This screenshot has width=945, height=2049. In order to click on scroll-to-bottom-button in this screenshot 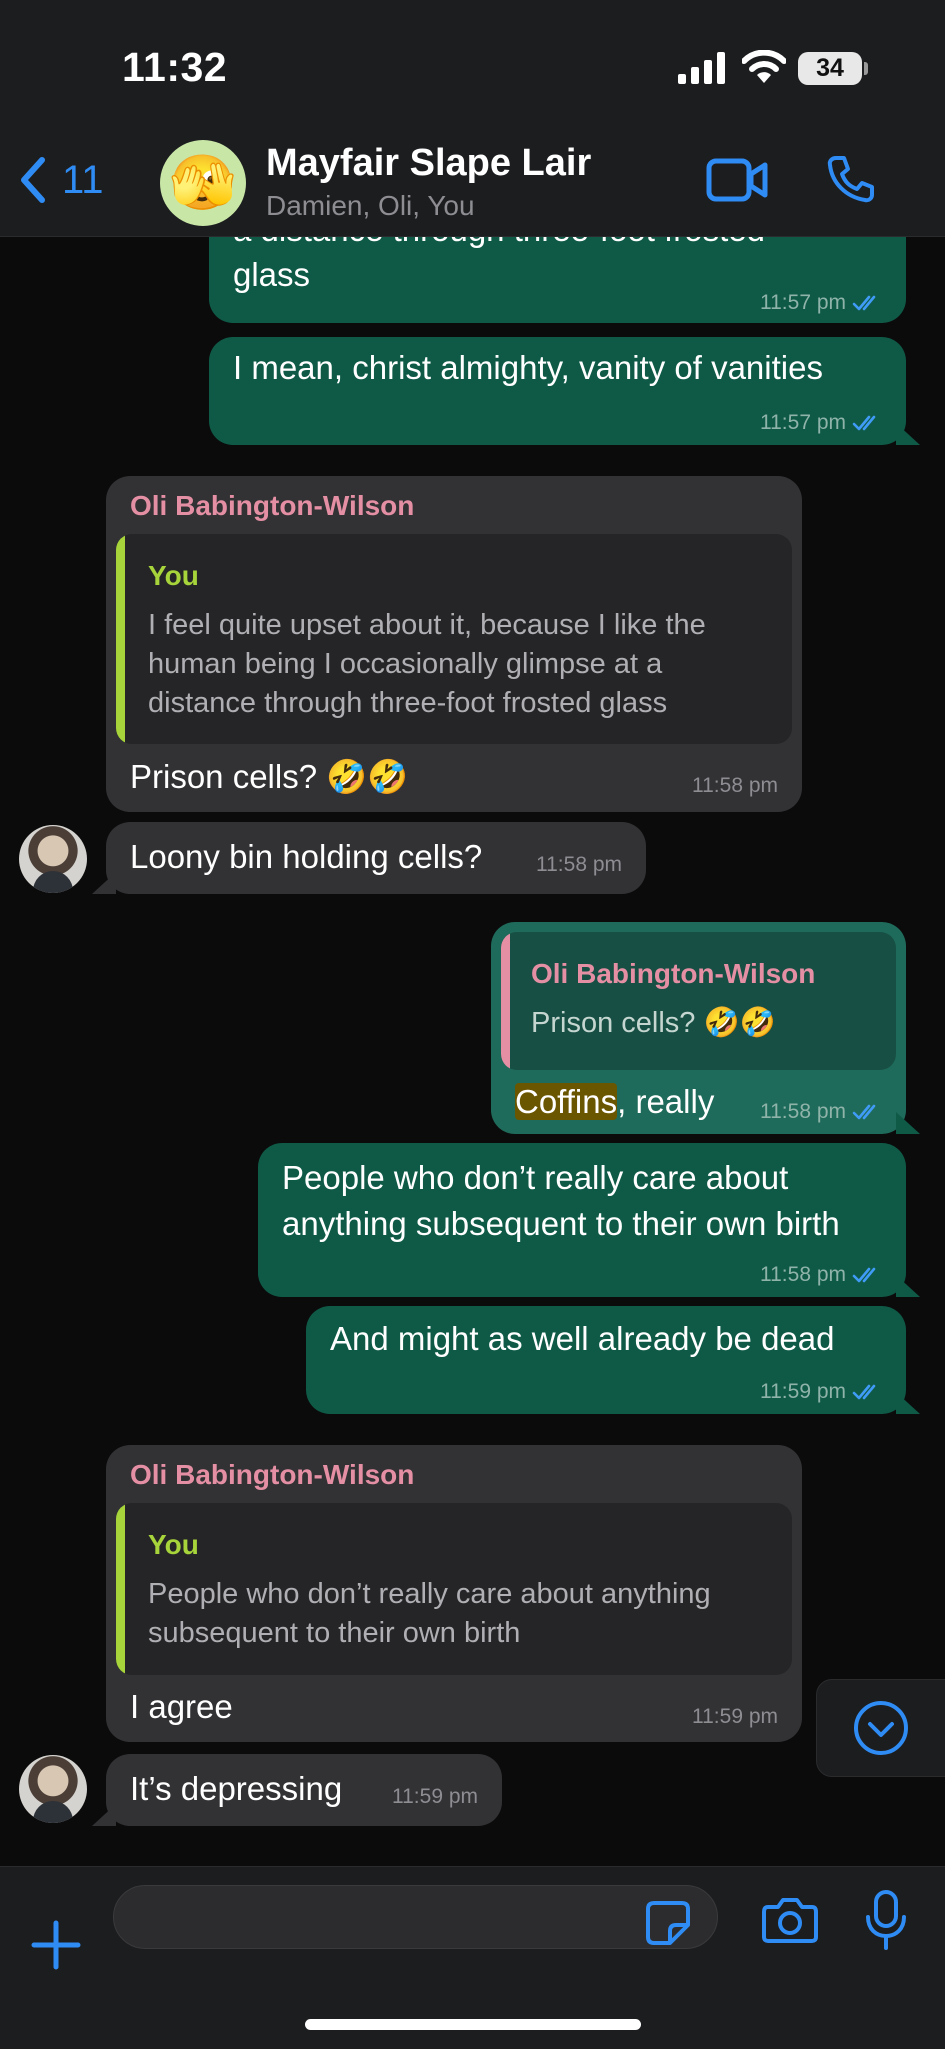, I will do `click(880, 1728)`.